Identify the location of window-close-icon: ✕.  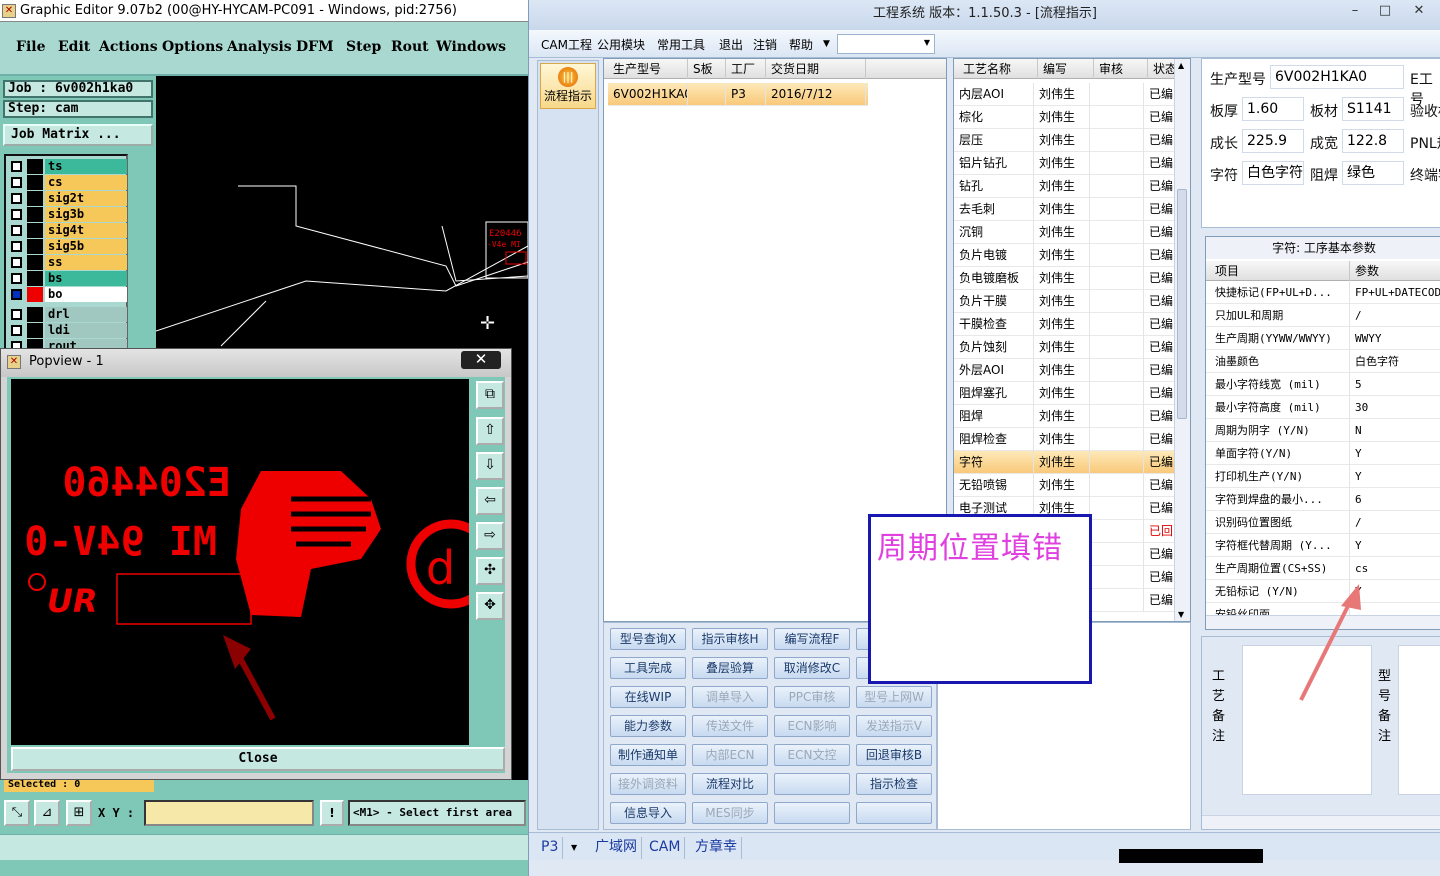
(1419, 11).